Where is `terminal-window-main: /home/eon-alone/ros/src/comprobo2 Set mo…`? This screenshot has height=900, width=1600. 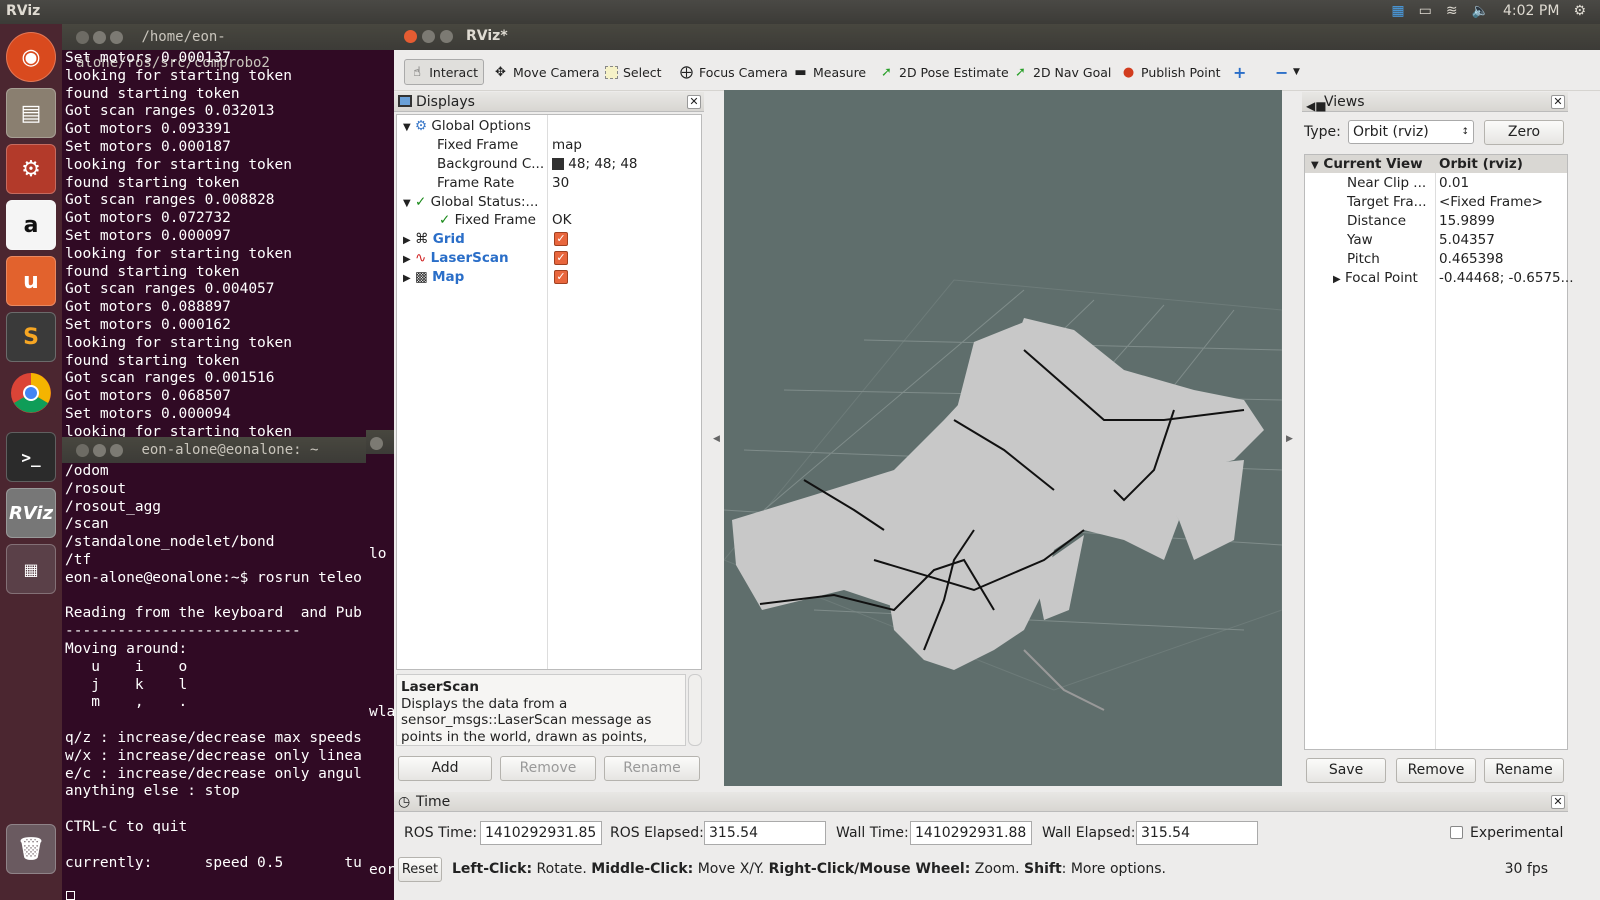 terminal-window-main: /home/eon-alone/ros/src/comprobo2 Set mo… is located at coordinates (228, 234).